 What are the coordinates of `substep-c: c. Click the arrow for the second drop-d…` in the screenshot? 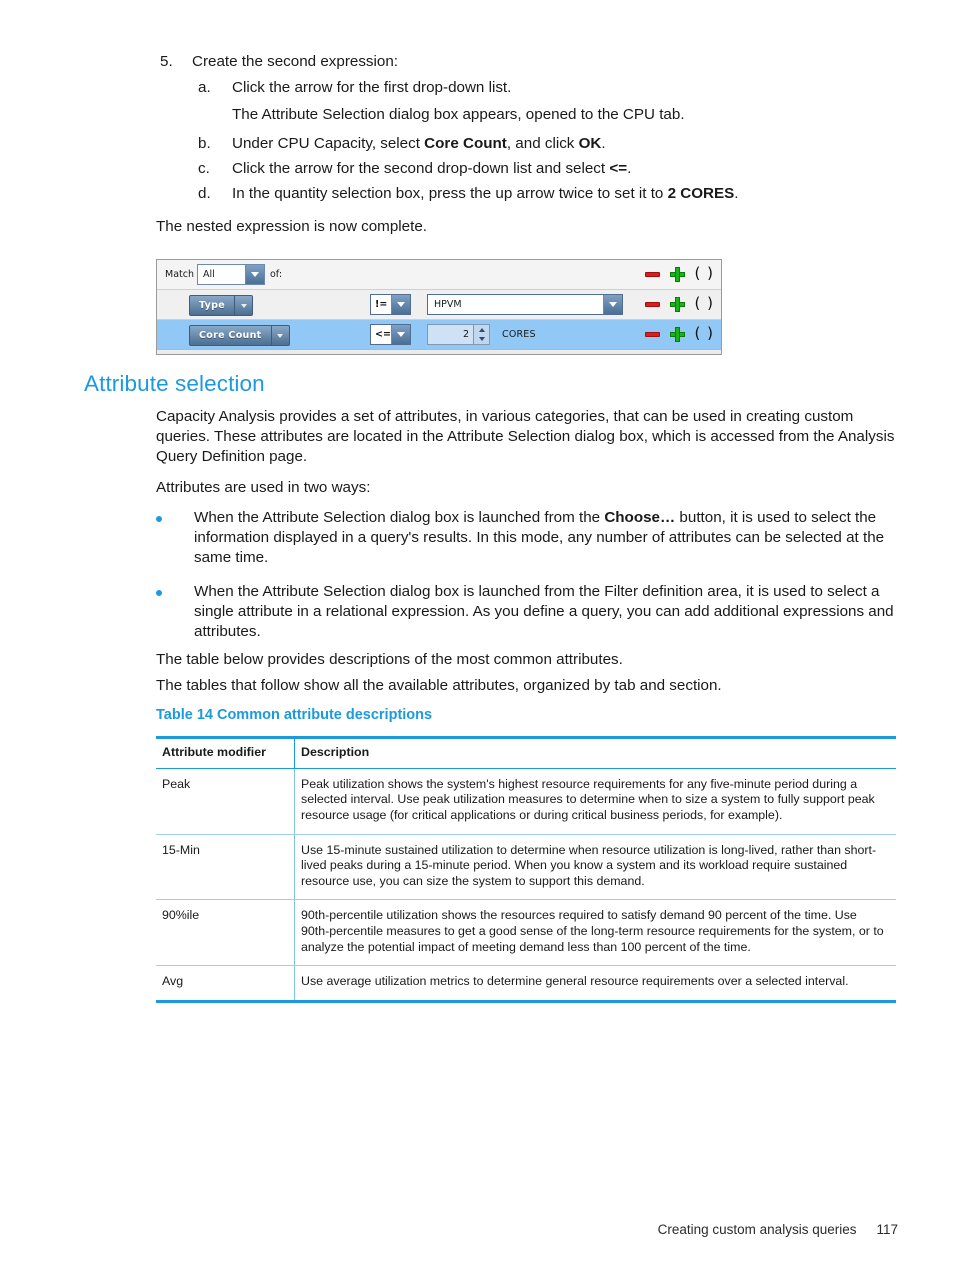 It's located at (554, 169).